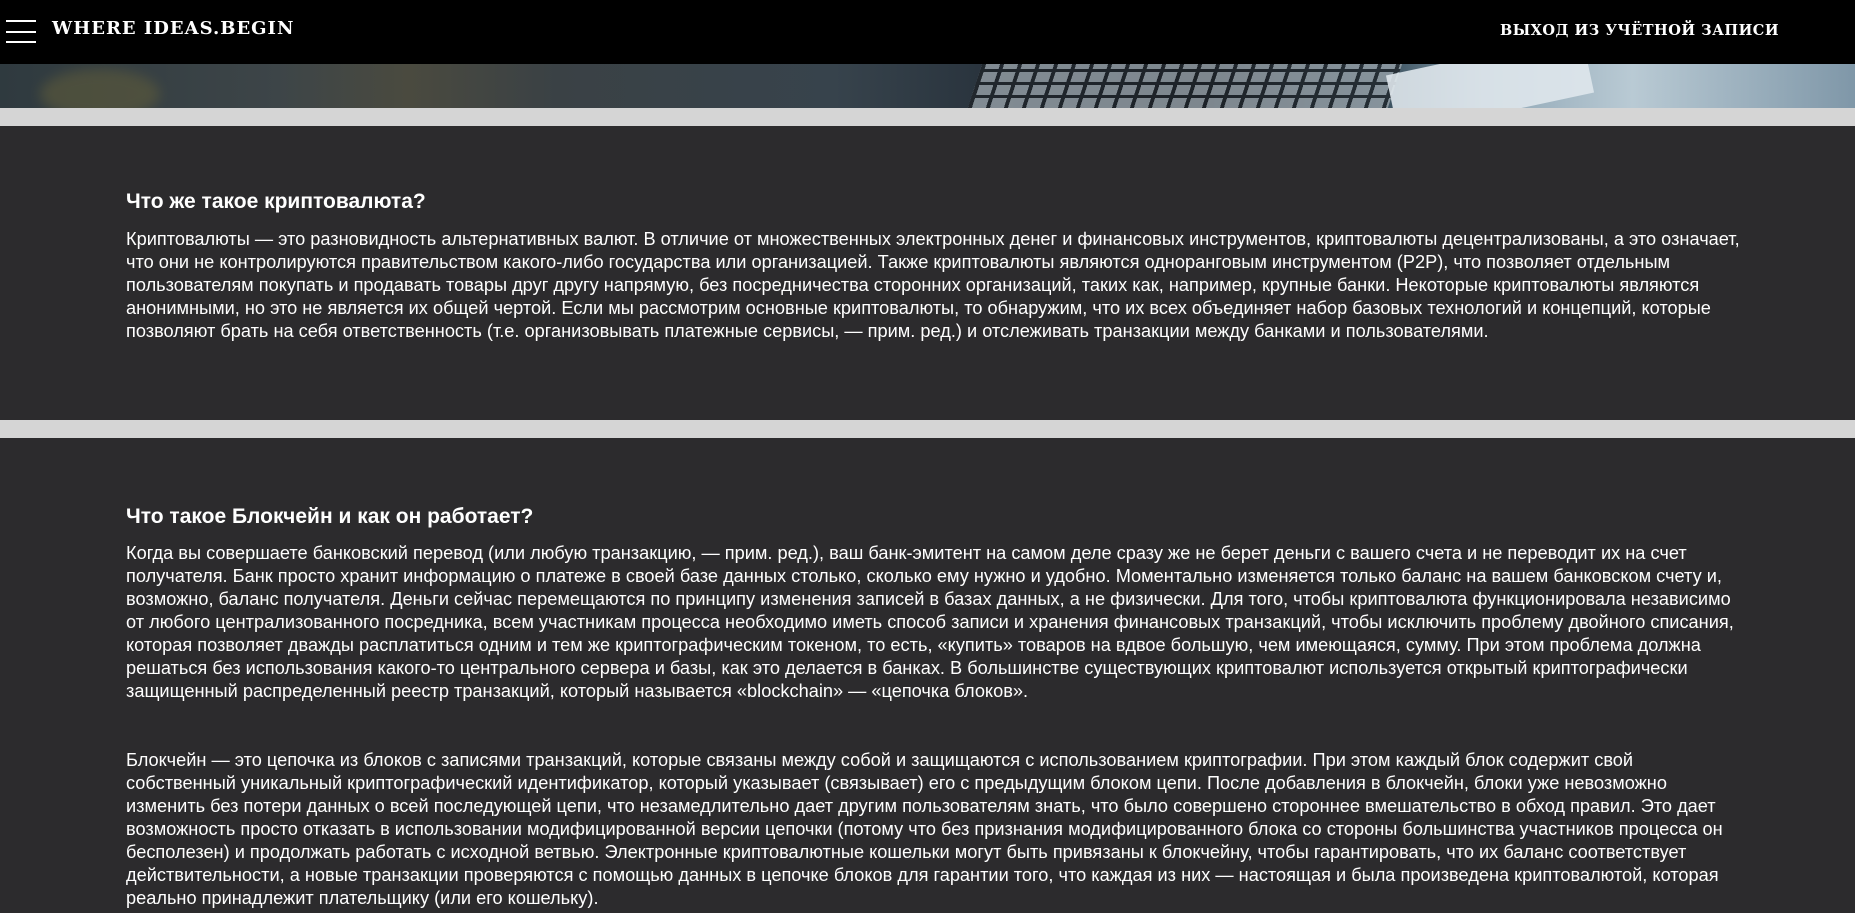  What do you see at coordinates (330, 516) in the screenshot?
I see `section-heading: Что такое Блокчейн и как он работает?` at bounding box center [330, 516].